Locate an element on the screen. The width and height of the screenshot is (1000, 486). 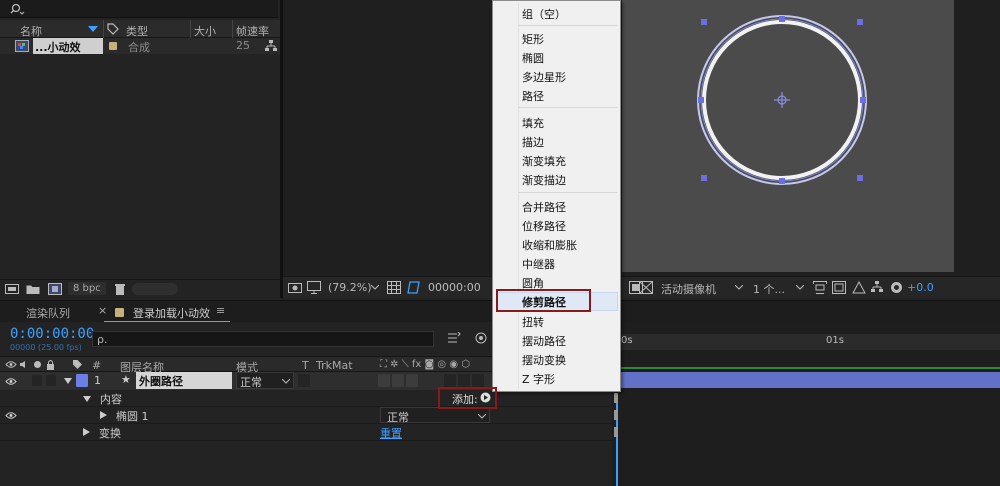
bit-depth-button: 8 bpc is located at coordinates (87, 288).